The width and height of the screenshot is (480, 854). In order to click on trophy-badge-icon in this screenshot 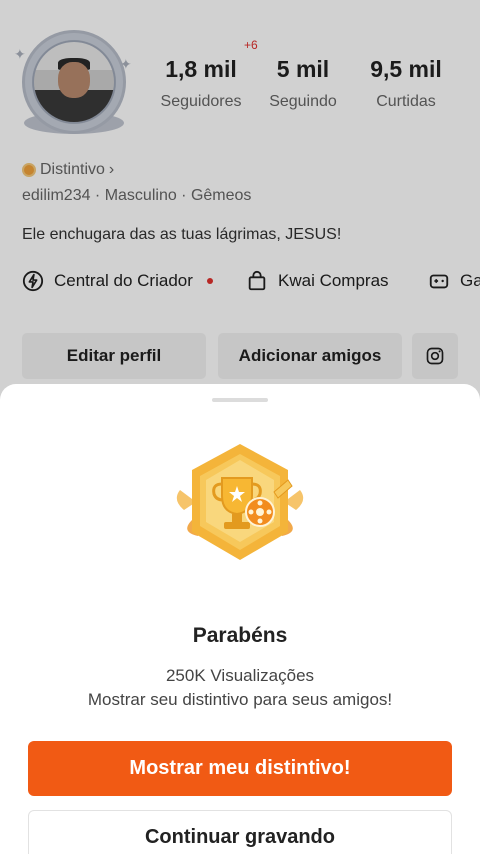, I will do `click(240, 502)`.